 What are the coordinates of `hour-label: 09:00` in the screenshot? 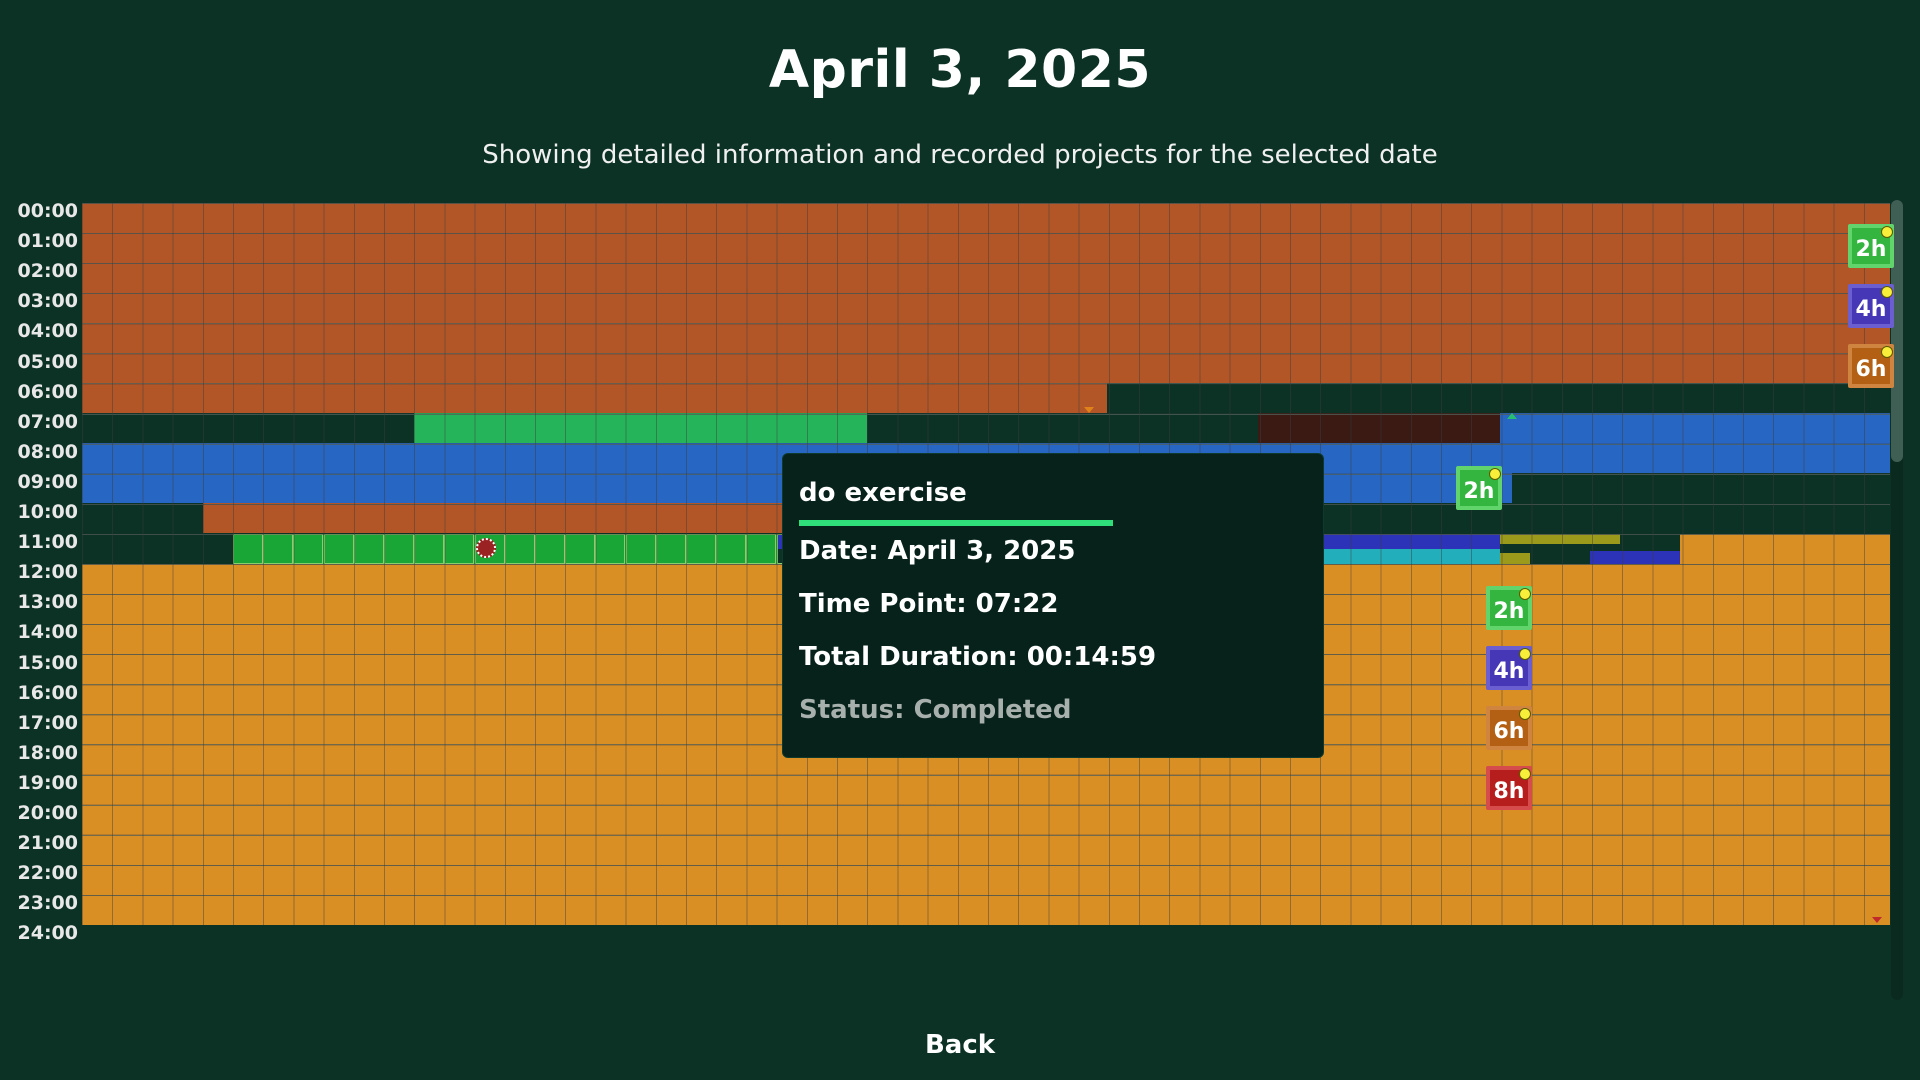 It's located at (42, 482).